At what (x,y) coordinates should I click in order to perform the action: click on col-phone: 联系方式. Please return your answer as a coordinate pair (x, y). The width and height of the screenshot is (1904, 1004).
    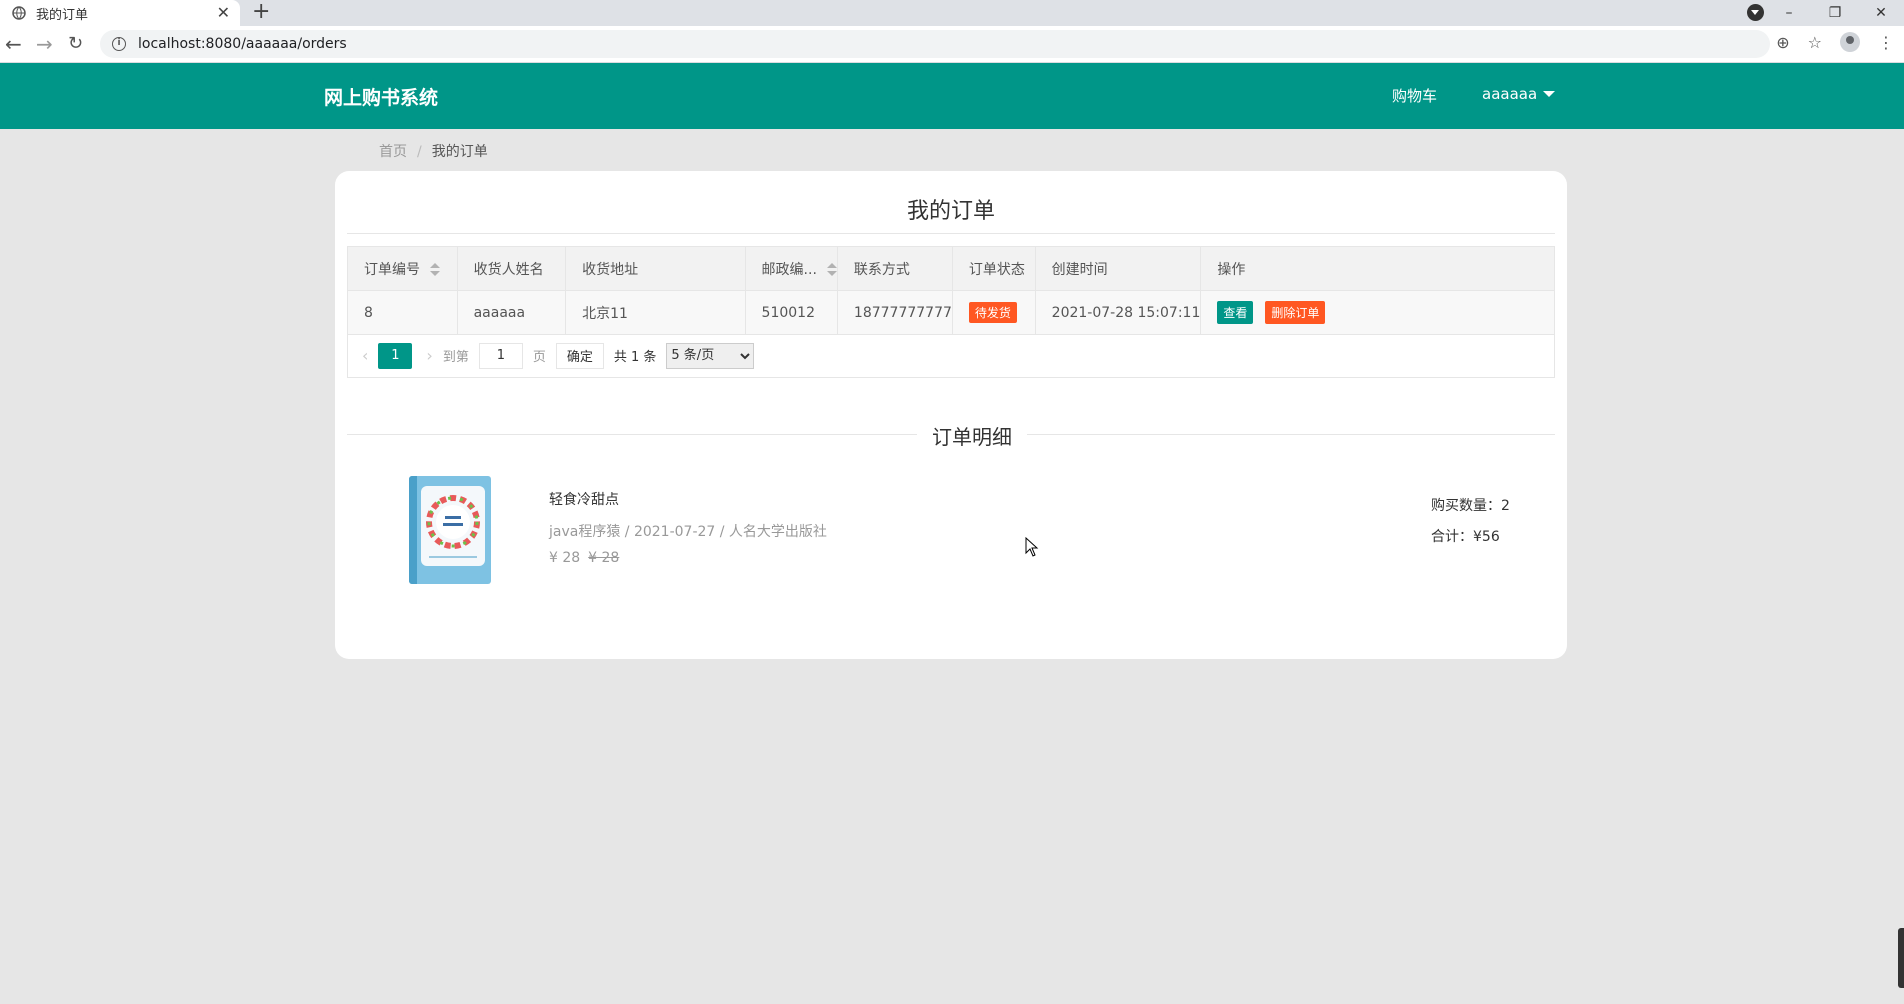
    Looking at the image, I should click on (894, 268).